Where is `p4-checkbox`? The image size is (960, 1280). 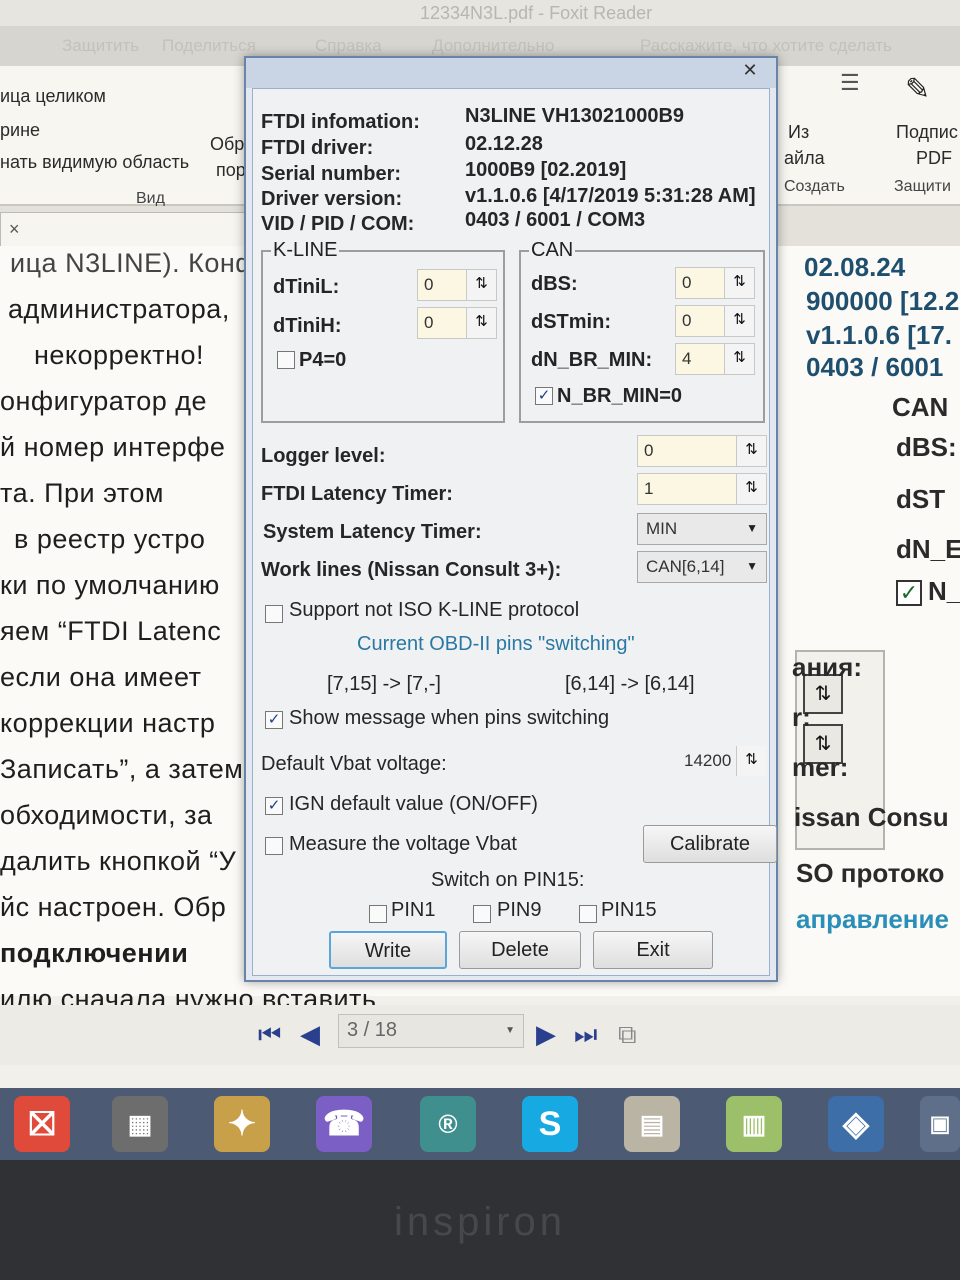
p4-checkbox is located at coordinates (286, 360).